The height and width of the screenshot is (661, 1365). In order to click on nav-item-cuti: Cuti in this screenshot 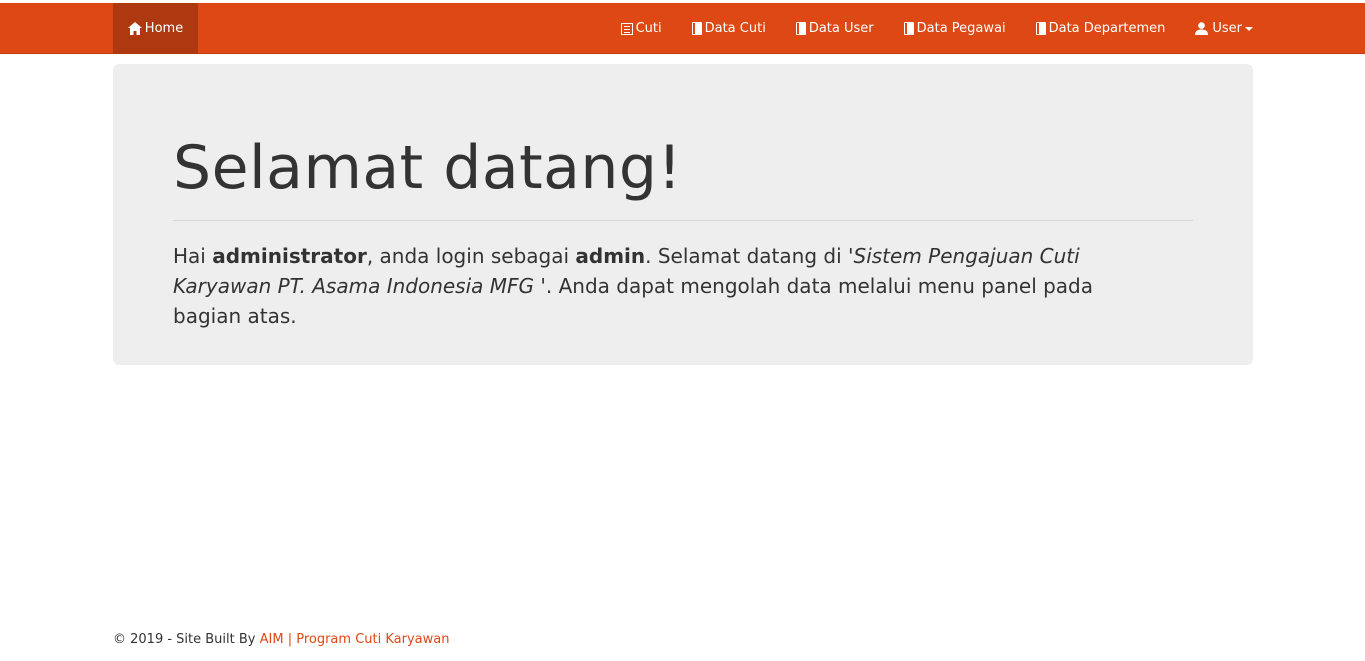, I will do `click(641, 28)`.